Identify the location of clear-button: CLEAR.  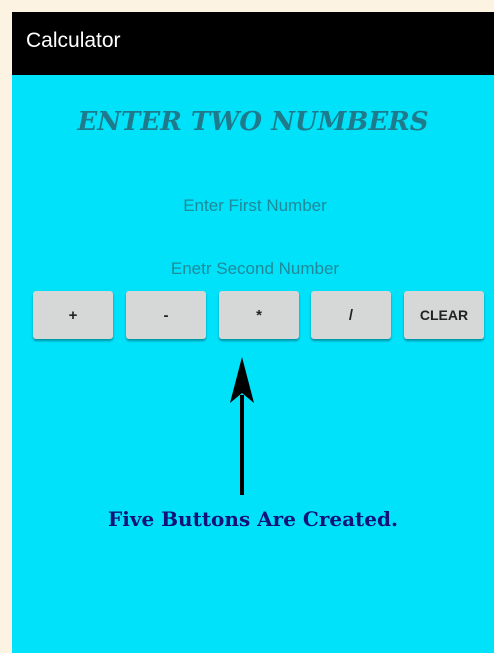
(444, 315).